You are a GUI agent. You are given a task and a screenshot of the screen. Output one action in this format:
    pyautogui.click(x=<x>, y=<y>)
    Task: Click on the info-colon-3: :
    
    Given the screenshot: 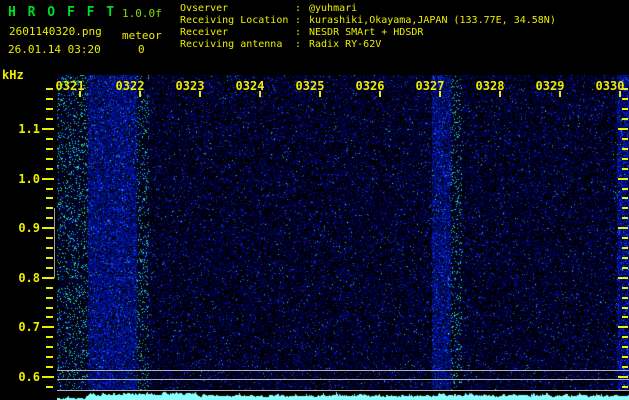 What is the action you would take?
    pyautogui.click(x=298, y=44)
    